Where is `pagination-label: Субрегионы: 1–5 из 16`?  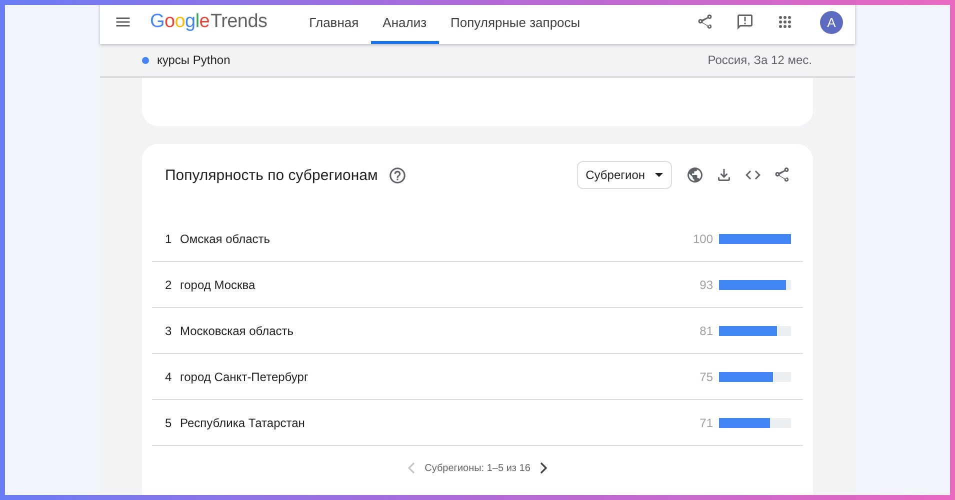 pagination-label: Субрегионы: 1–5 из 16 is located at coordinates (477, 468).